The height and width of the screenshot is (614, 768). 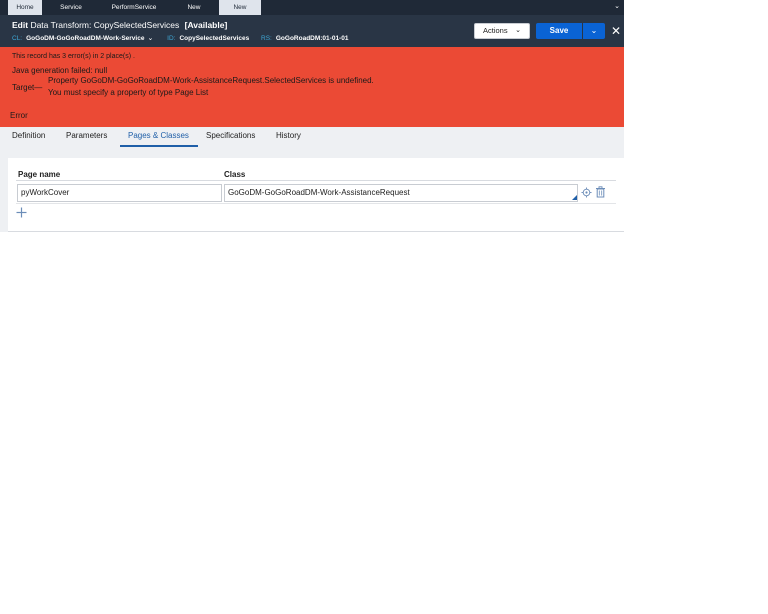 What do you see at coordinates (559, 31) in the screenshot?
I see `save-button: Save` at bounding box center [559, 31].